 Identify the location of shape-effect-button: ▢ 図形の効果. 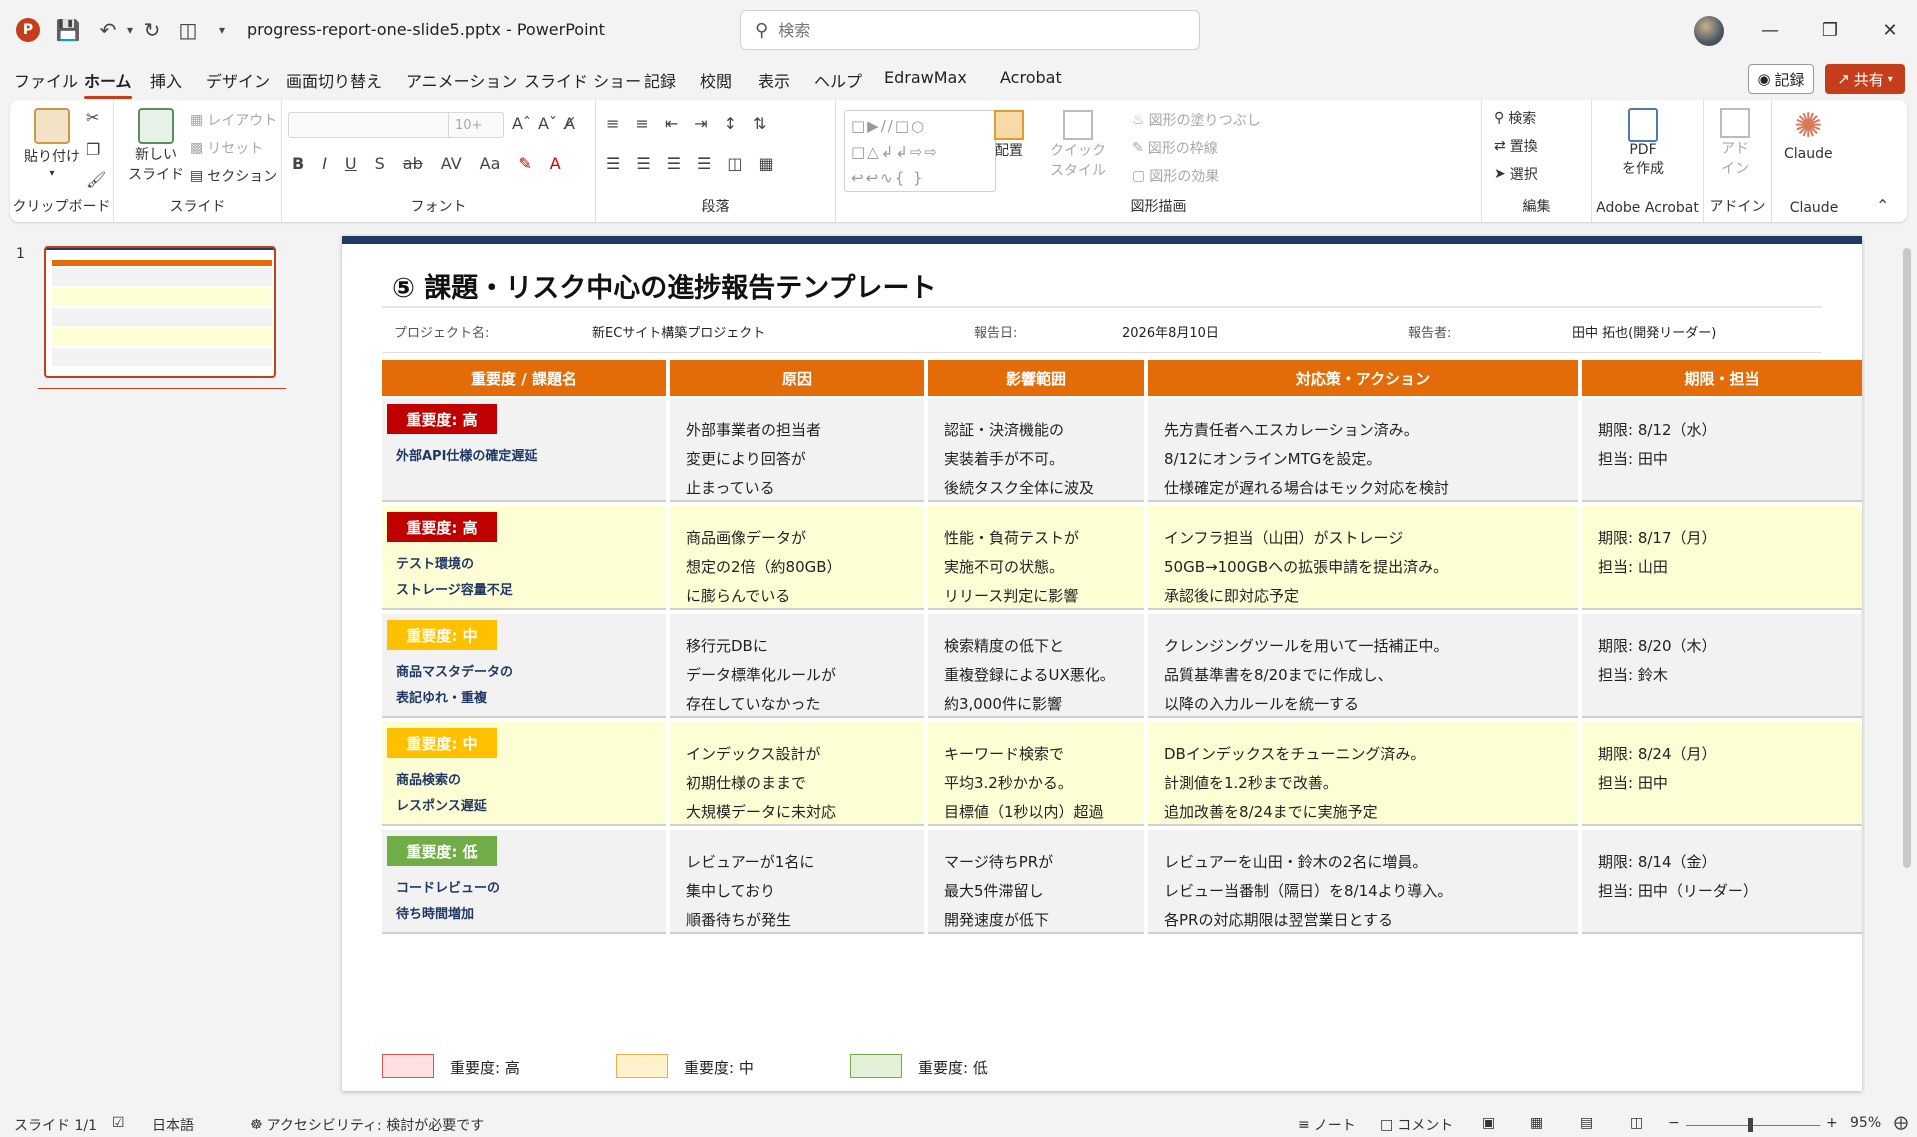
(1175, 176).